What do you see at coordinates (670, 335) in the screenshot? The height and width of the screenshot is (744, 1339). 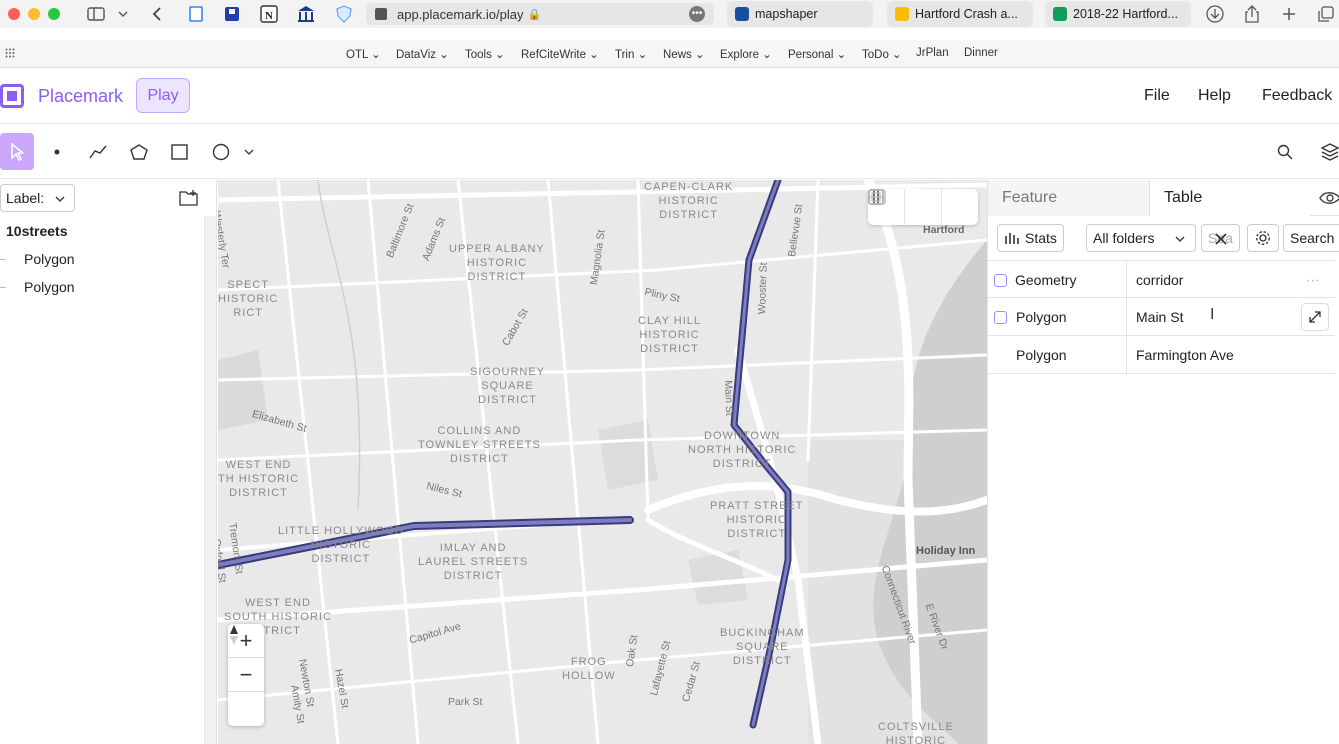 I see `district-label: CLAY HILL HISTORIC DISTRICT` at bounding box center [670, 335].